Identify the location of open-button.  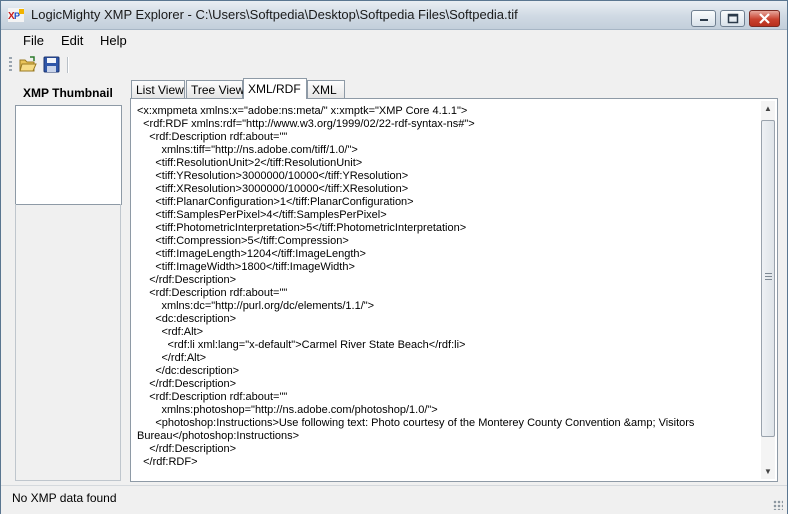
(28, 64).